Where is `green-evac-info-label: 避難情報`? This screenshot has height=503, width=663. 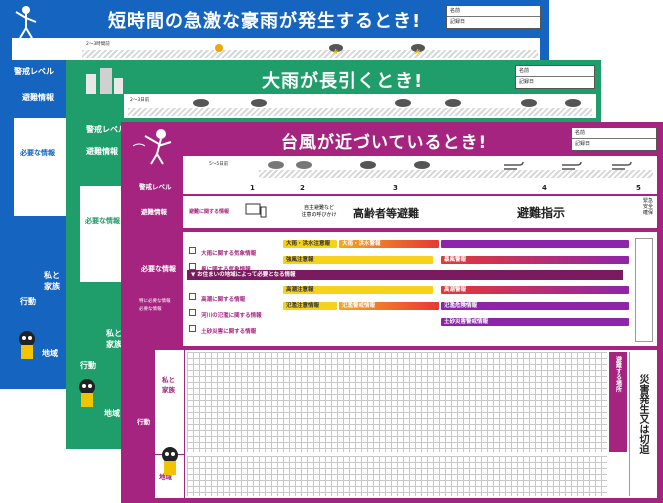
green-evac-info-label: 避難情報 is located at coordinates (102, 151).